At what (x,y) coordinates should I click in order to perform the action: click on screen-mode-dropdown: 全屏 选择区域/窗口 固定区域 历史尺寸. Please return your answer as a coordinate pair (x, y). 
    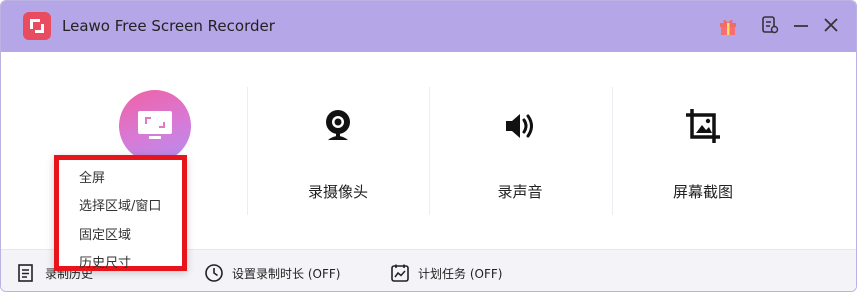
    Looking at the image, I should click on (120, 213).